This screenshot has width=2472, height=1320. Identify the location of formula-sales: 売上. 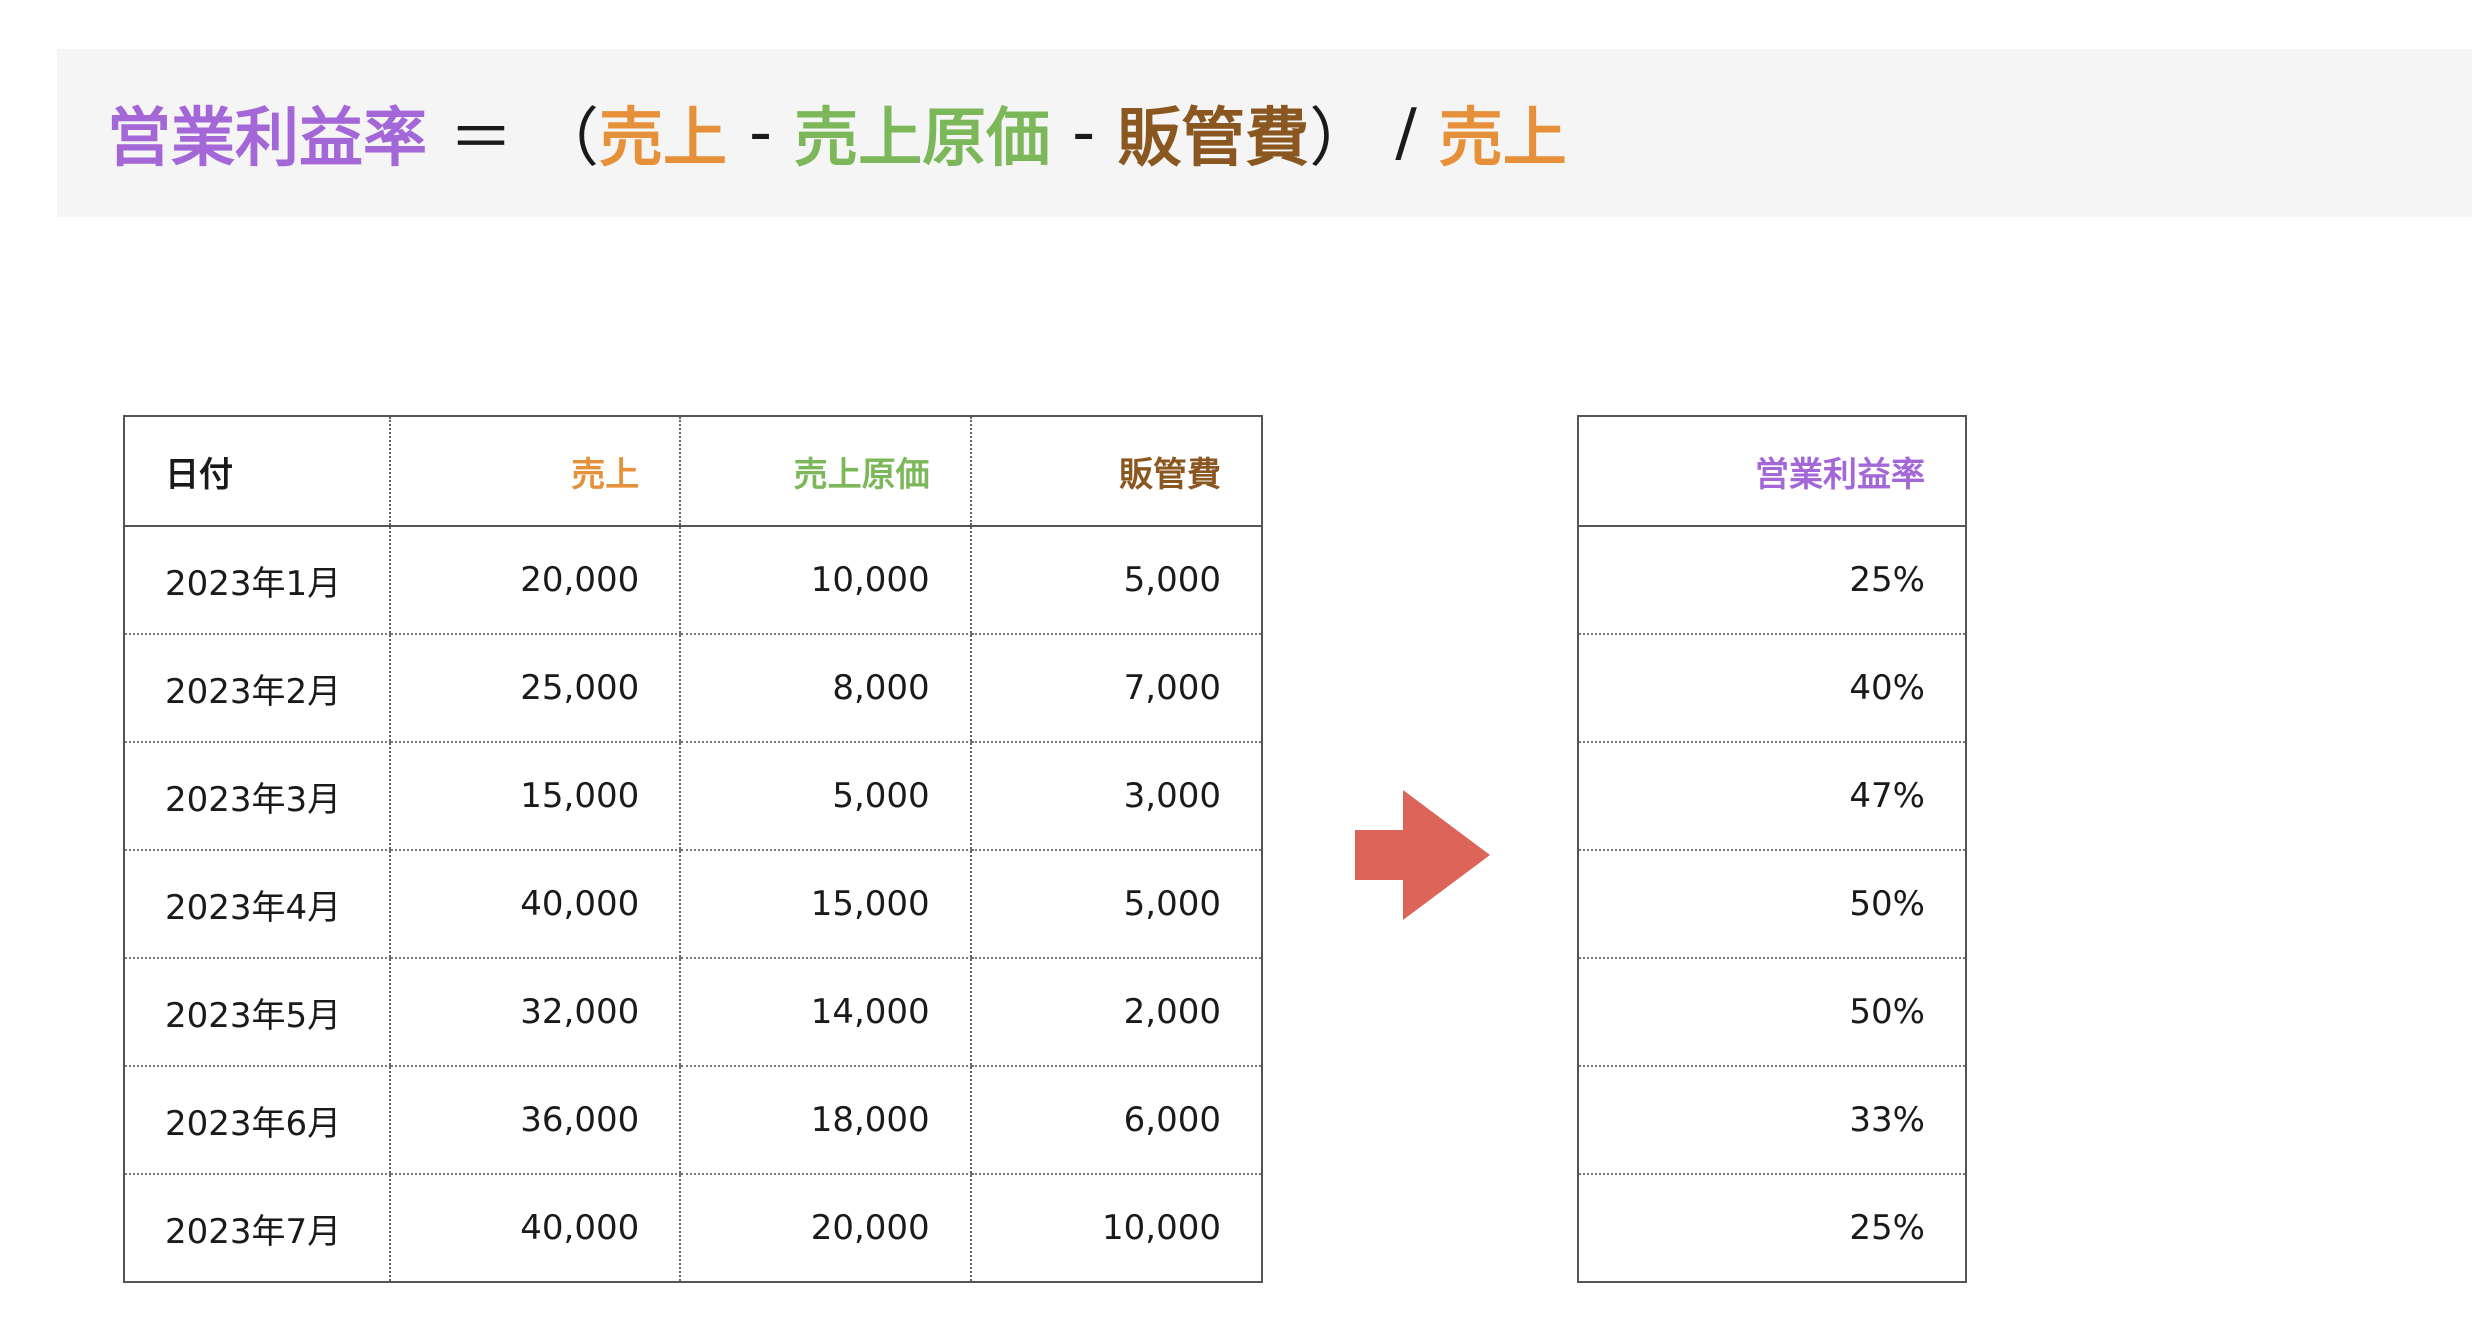
(663, 139).